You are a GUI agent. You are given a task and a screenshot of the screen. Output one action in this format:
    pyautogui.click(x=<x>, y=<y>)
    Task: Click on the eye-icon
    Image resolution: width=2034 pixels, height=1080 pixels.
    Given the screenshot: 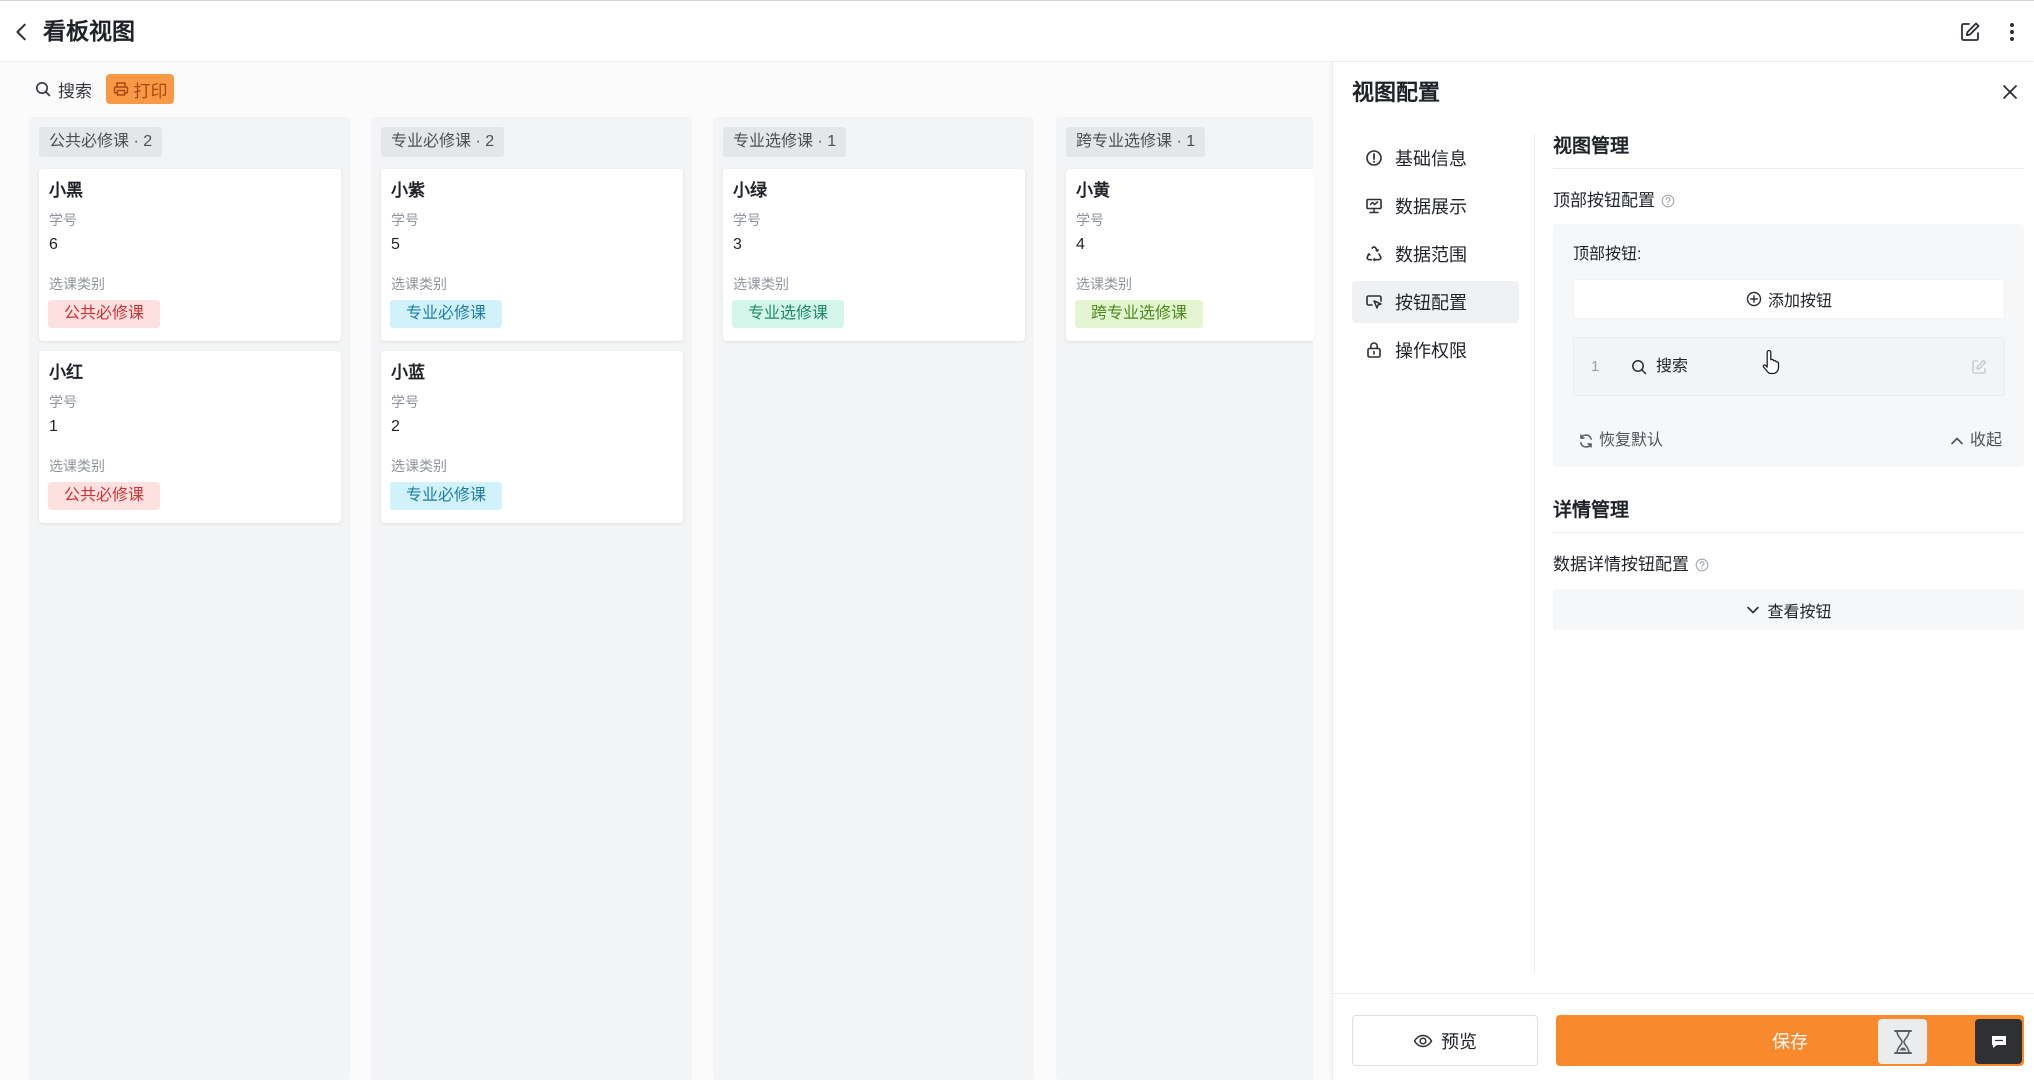 What is the action you would take?
    pyautogui.click(x=1423, y=1041)
    